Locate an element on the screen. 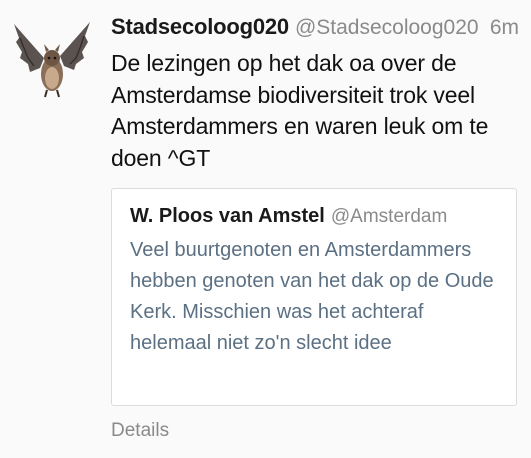  quoted-tweet-header: W. Ploos van Amstel @Amsterdam is located at coordinates (316, 216).